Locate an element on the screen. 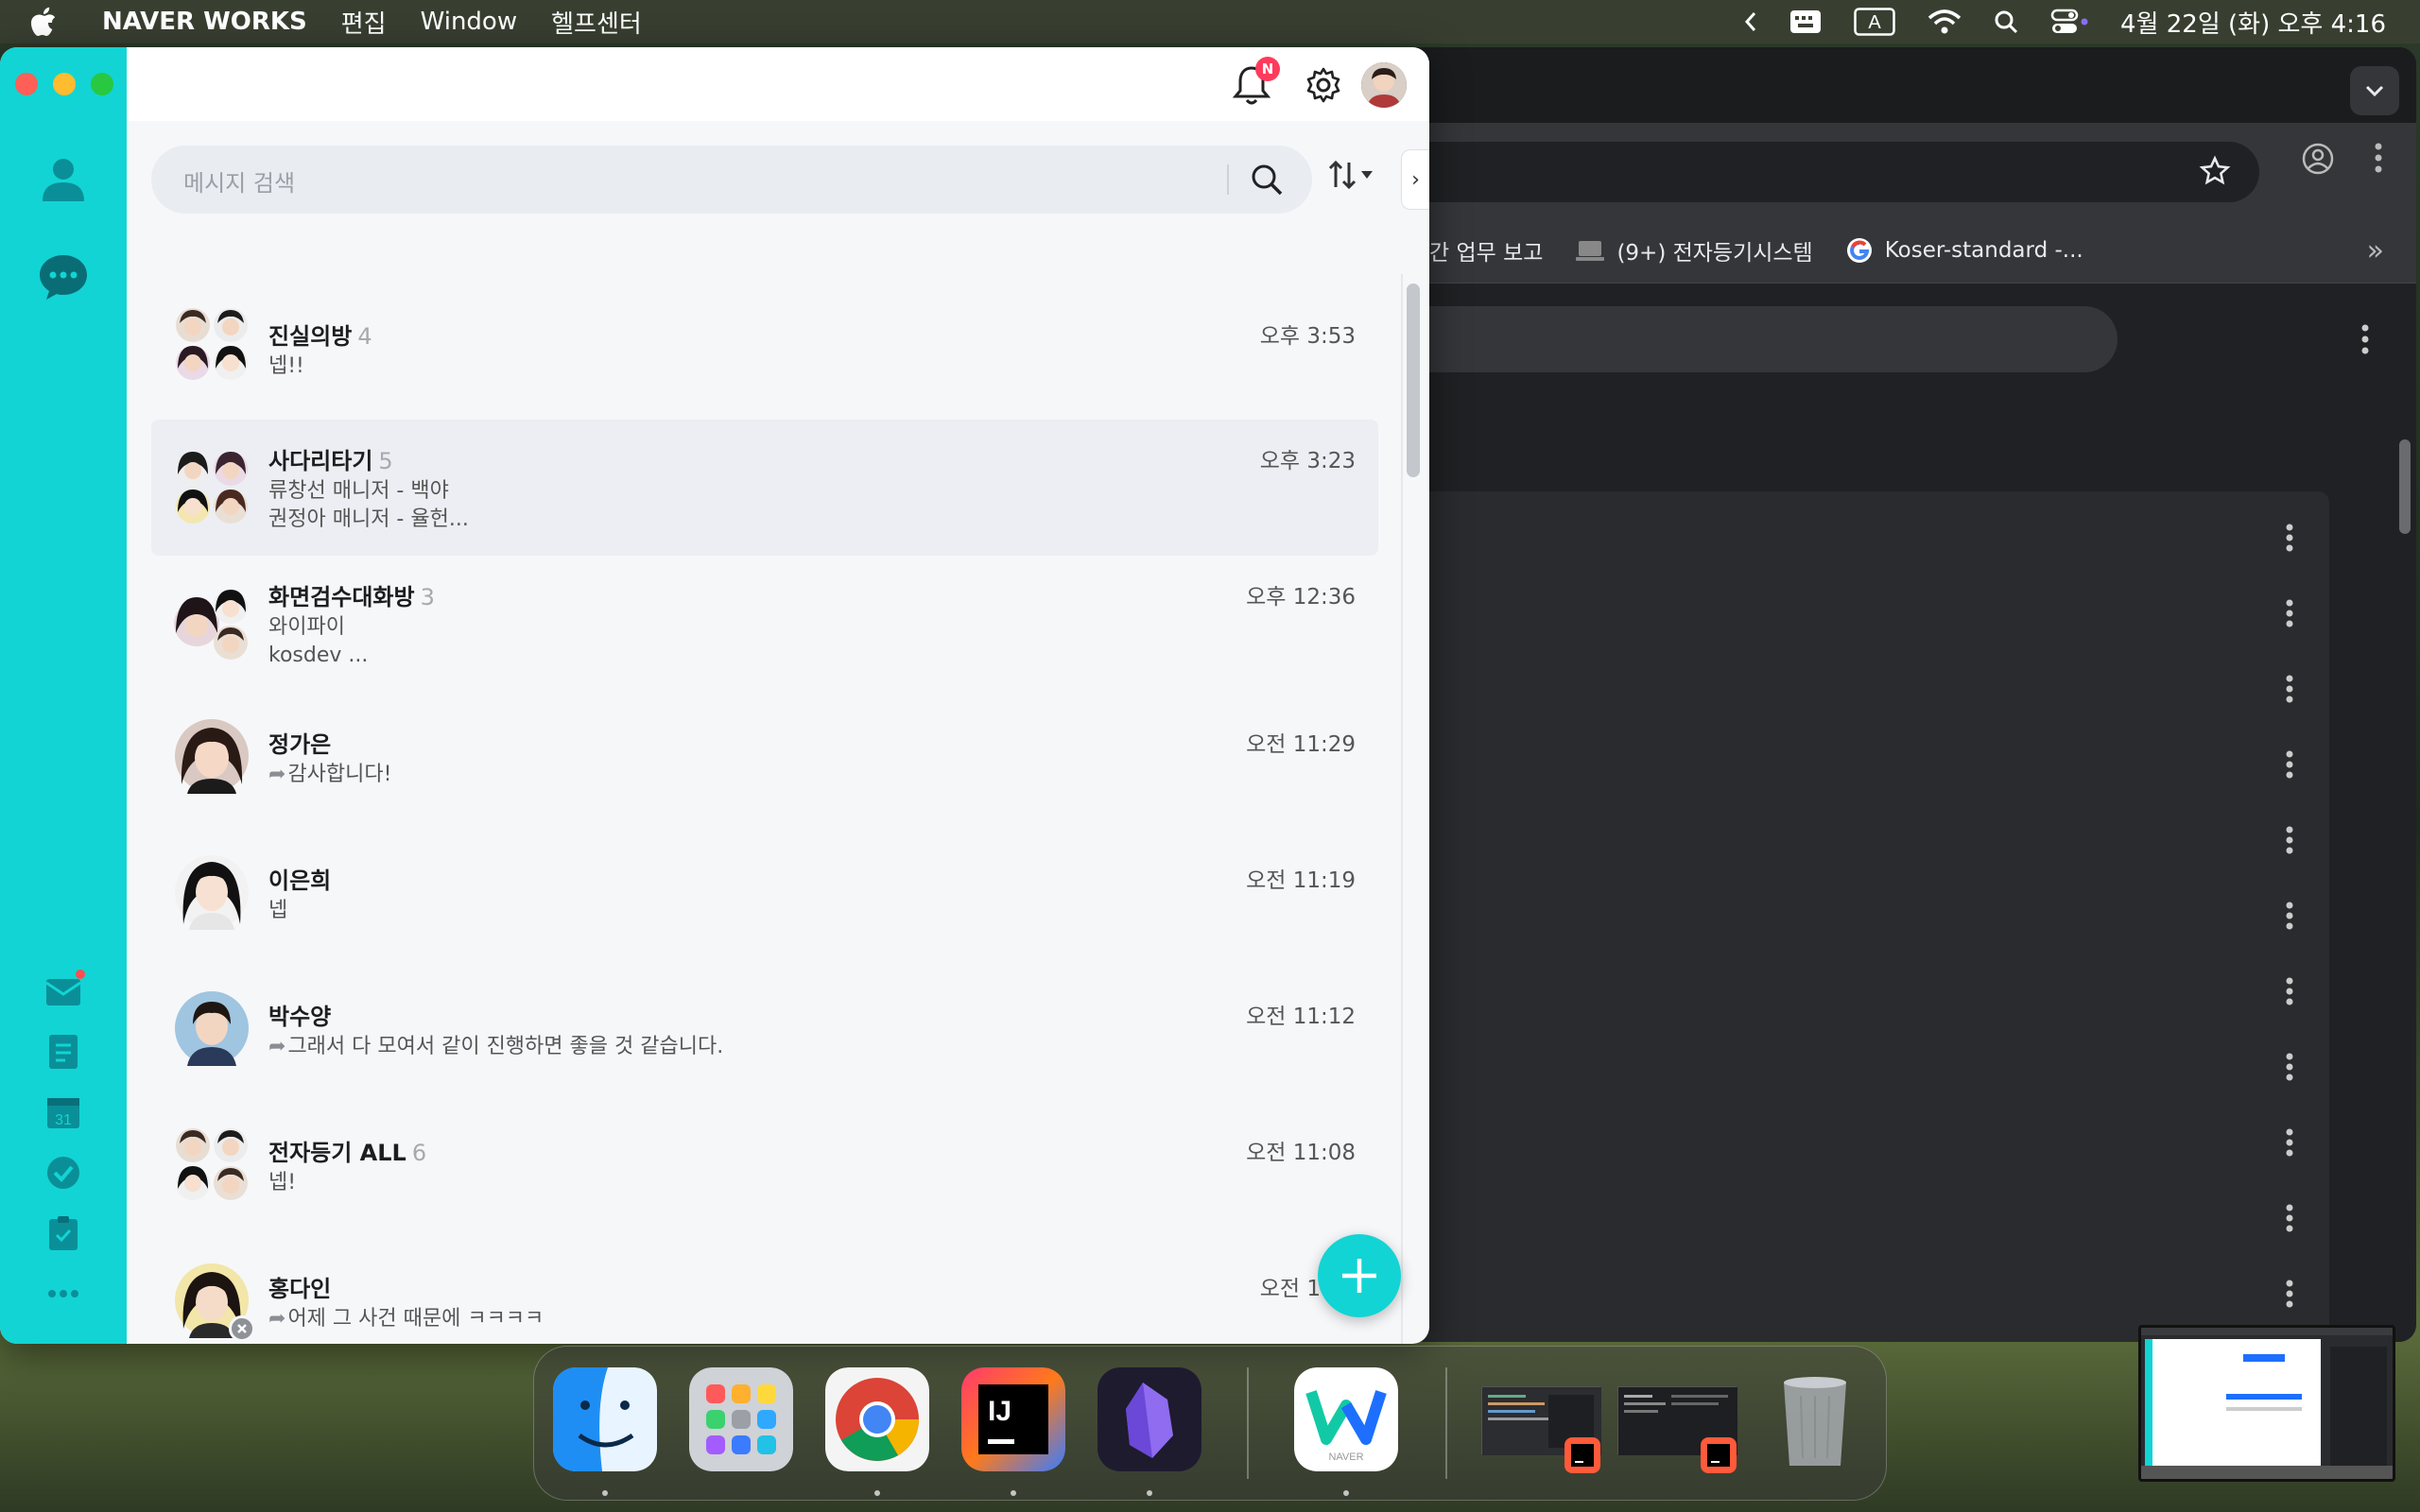 Image resolution: width=2420 pixels, height=1512 pixels. bookmark-item: 간 업무 보고 is located at coordinates (1486, 250).